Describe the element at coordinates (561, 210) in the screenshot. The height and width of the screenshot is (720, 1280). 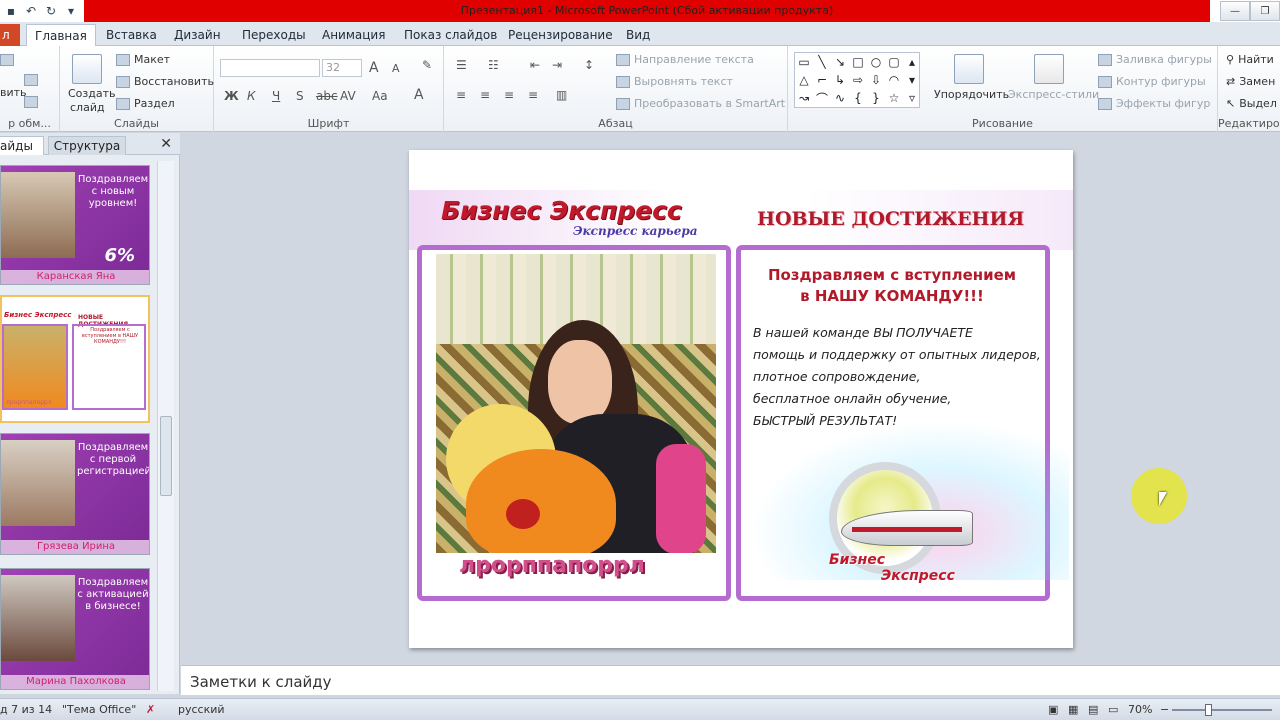
I see `slide-brand-title: Бизнес Экспресс` at that location.